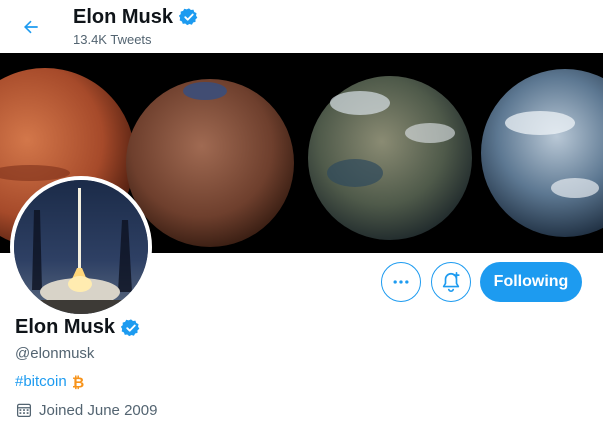  I want to click on rocket-launch-photo, so click(81, 247).